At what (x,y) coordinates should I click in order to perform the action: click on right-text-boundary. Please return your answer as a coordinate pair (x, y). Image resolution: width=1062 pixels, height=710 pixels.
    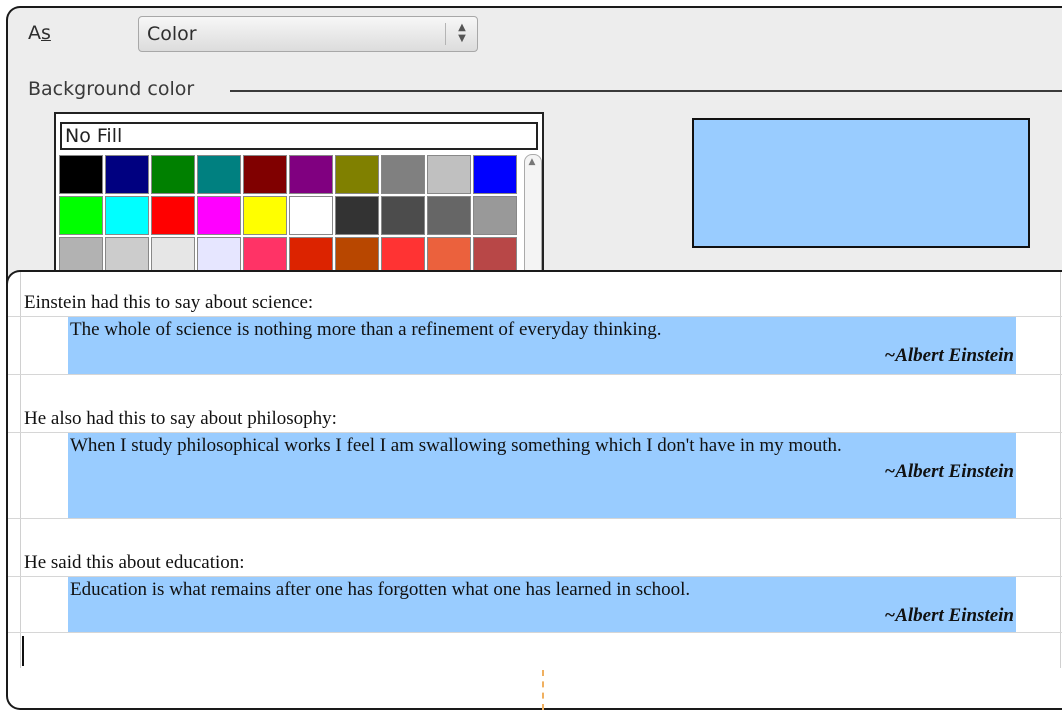
    Looking at the image, I should click on (1060, 470).